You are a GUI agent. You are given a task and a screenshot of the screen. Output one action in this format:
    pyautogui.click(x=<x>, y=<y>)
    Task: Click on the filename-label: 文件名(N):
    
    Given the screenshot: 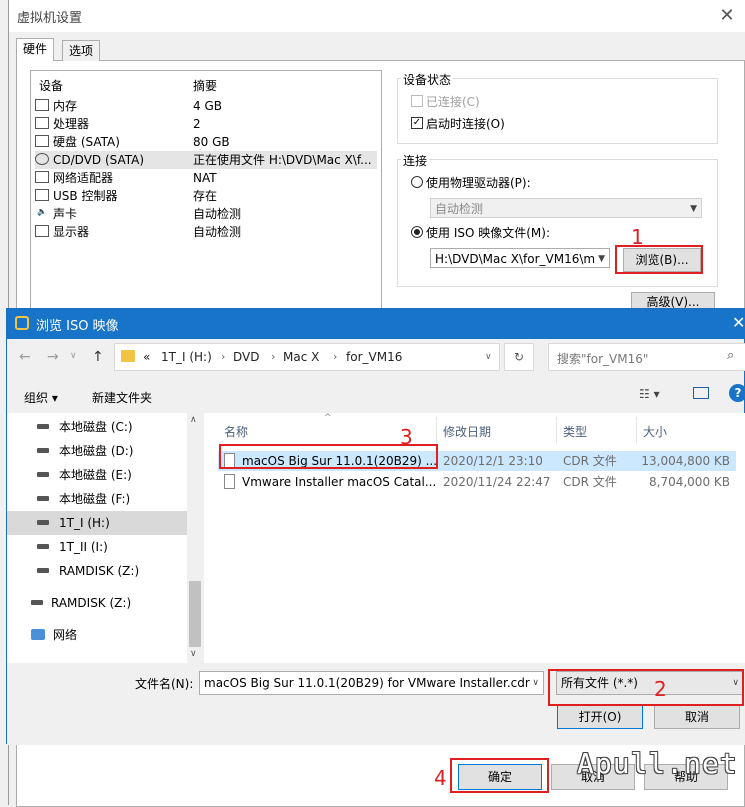 What is the action you would take?
    pyautogui.click(x=164, y=684)
    